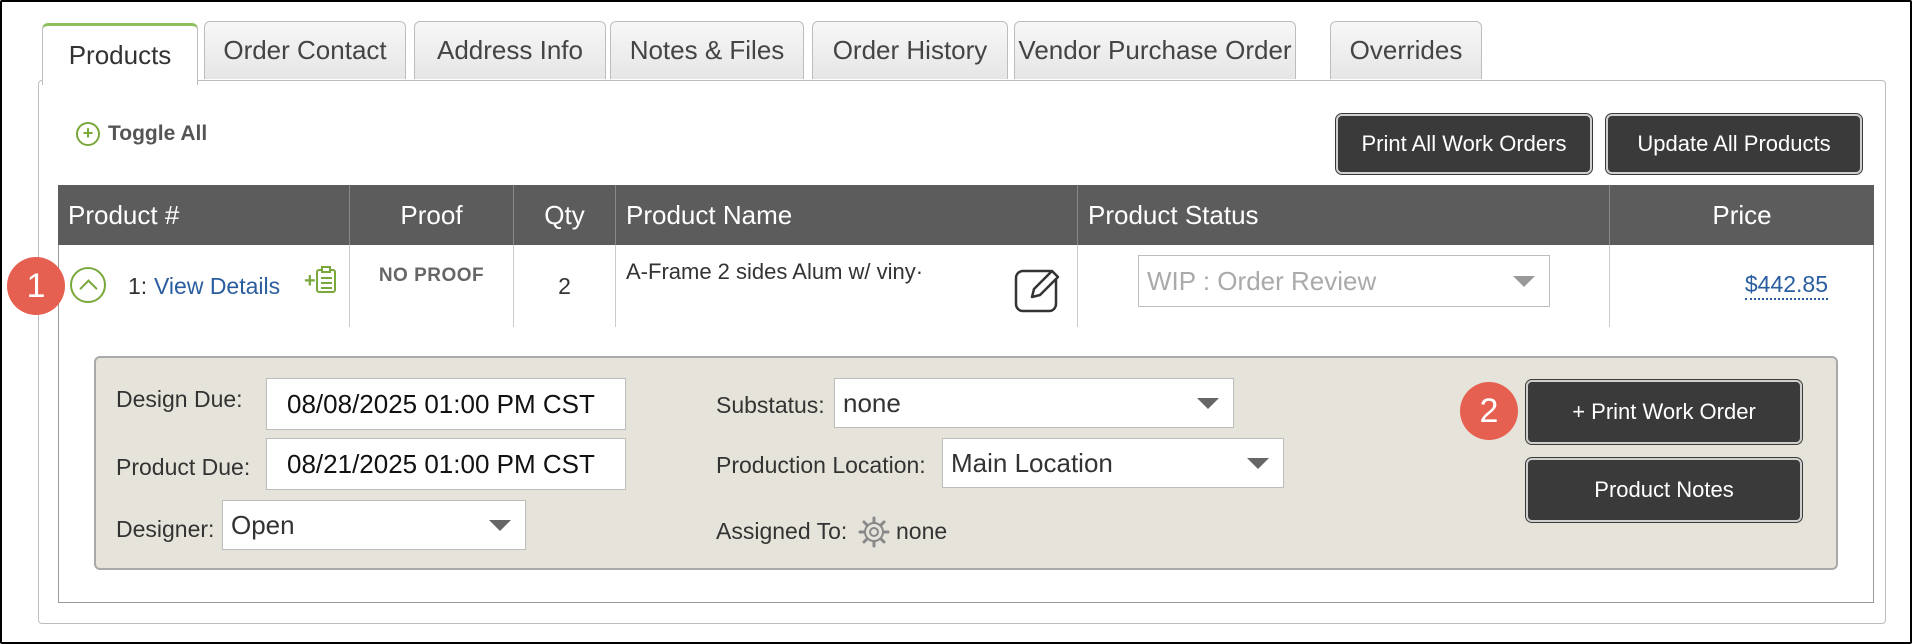 The image size is (1912, 644). I want to click on product-status-value: WIP : Order Review, so click(1262, 280).